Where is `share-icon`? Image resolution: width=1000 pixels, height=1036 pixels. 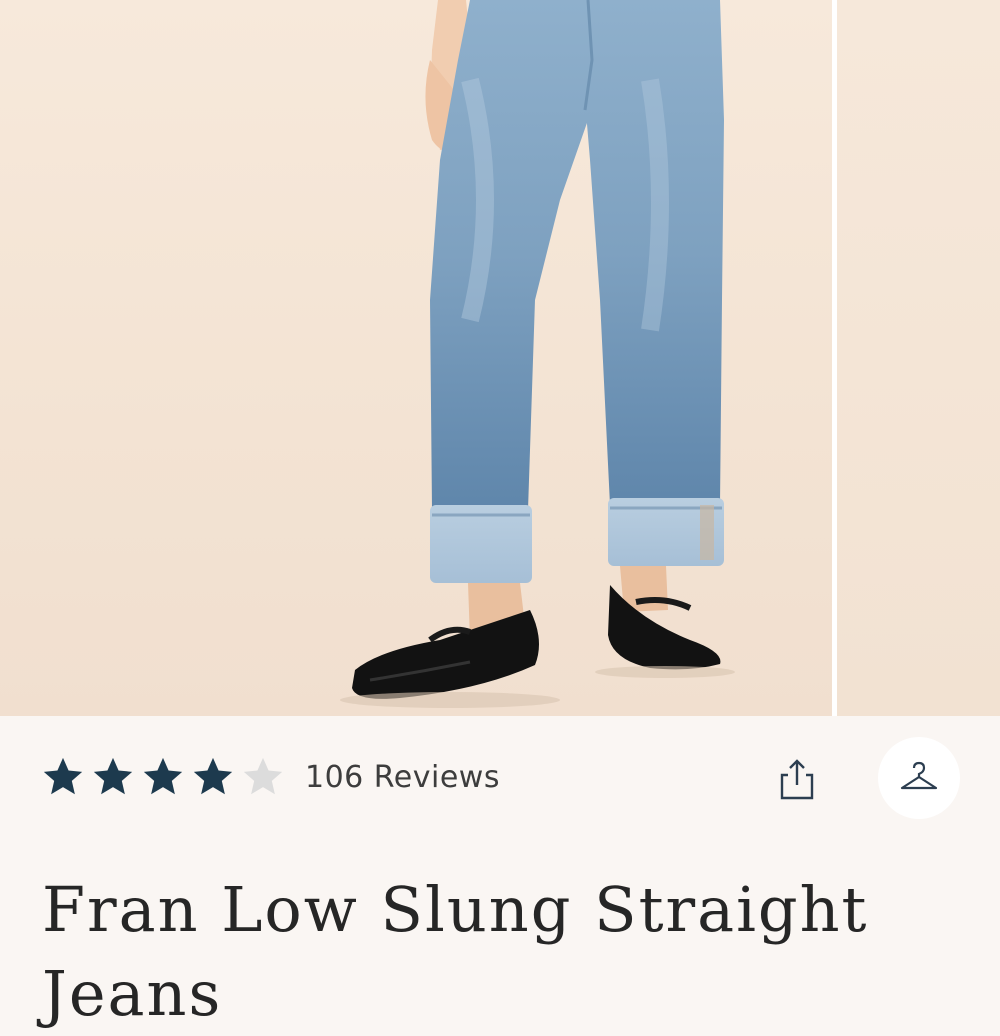 share-icon is located at coordinates (797, 779).